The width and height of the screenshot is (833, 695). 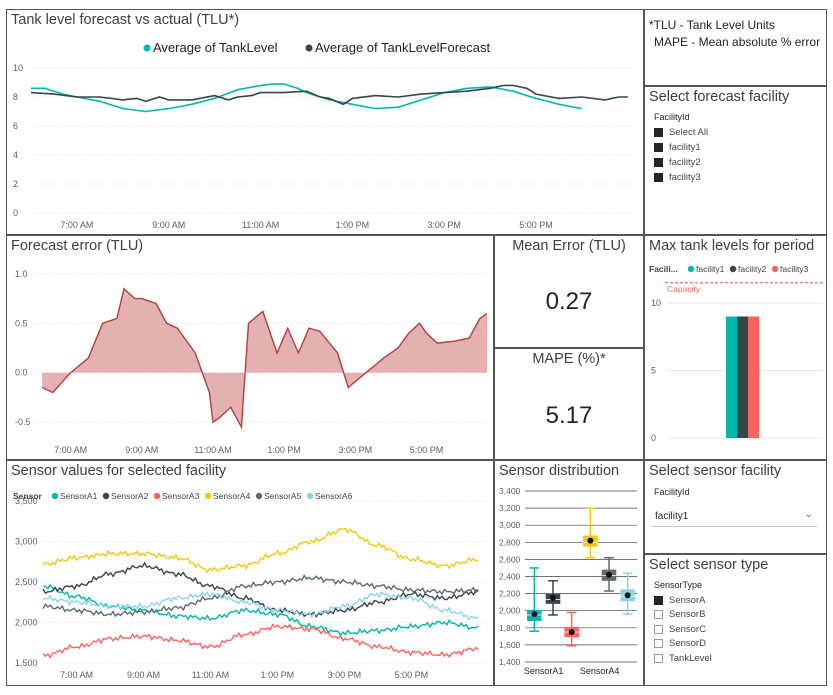 I want to click on series-line-SensorA4, so click(x=260, y=550).